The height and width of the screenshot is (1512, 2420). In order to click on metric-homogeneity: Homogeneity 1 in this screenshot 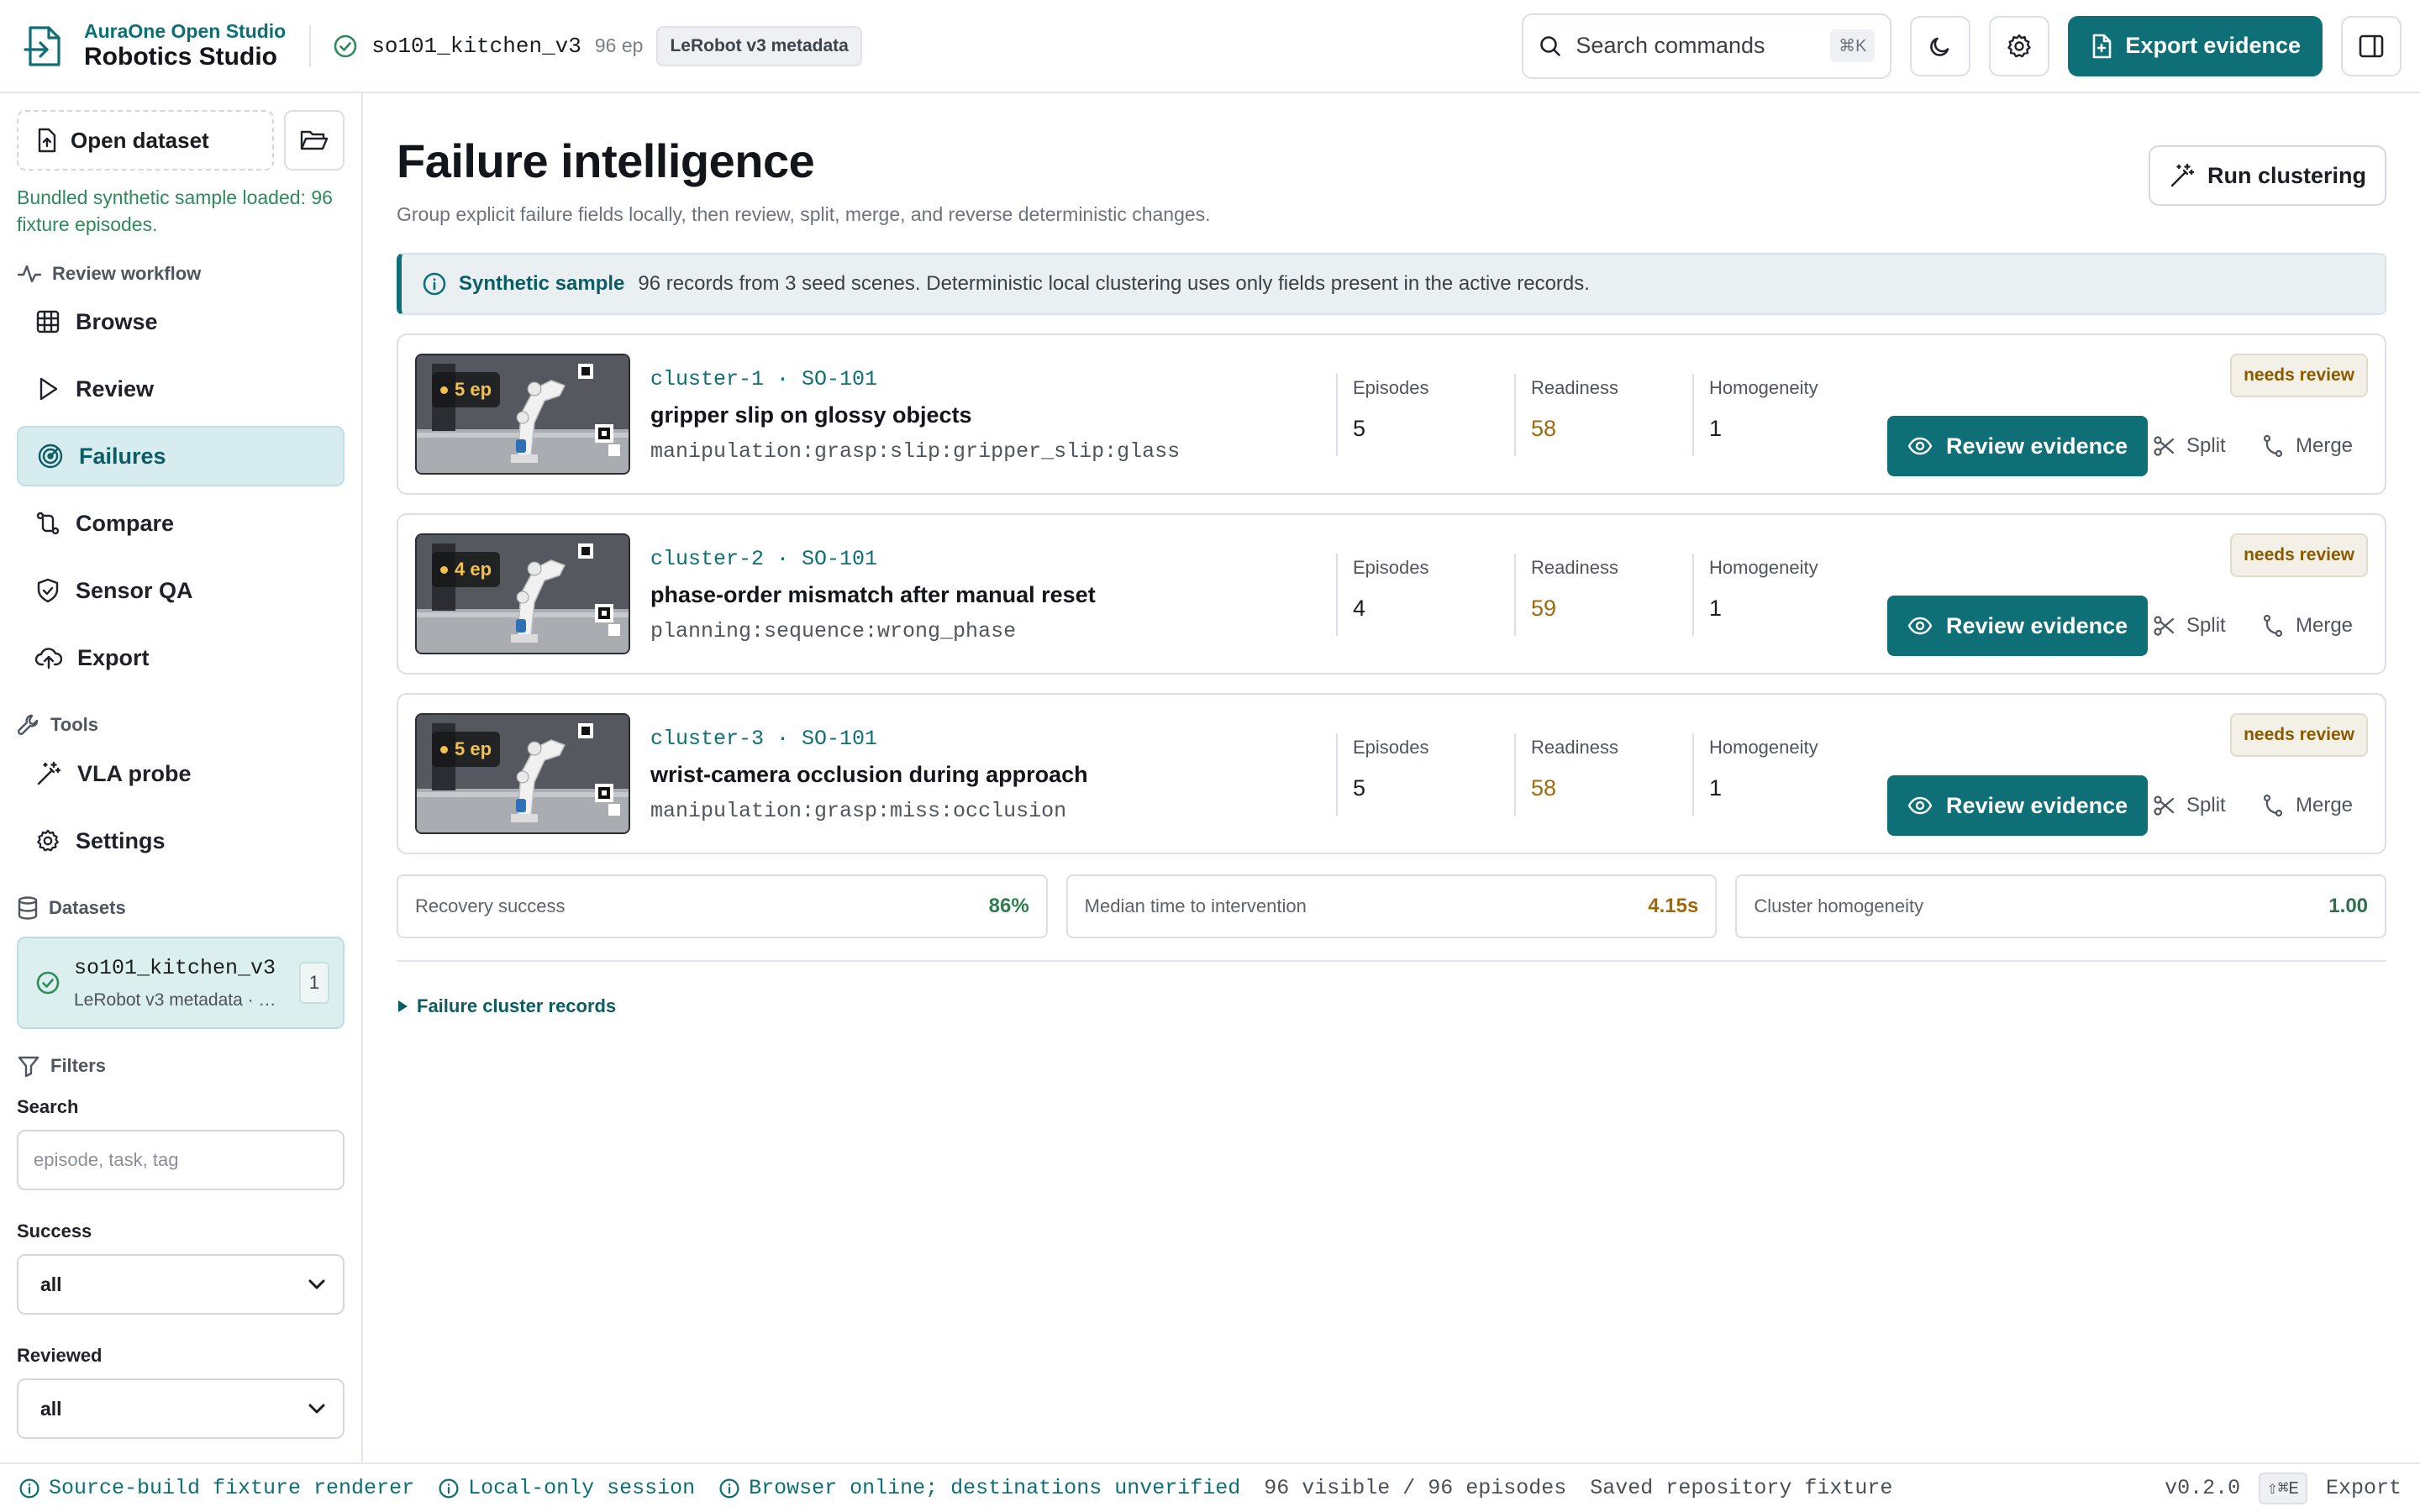, I will do `click(1755, 774)`.